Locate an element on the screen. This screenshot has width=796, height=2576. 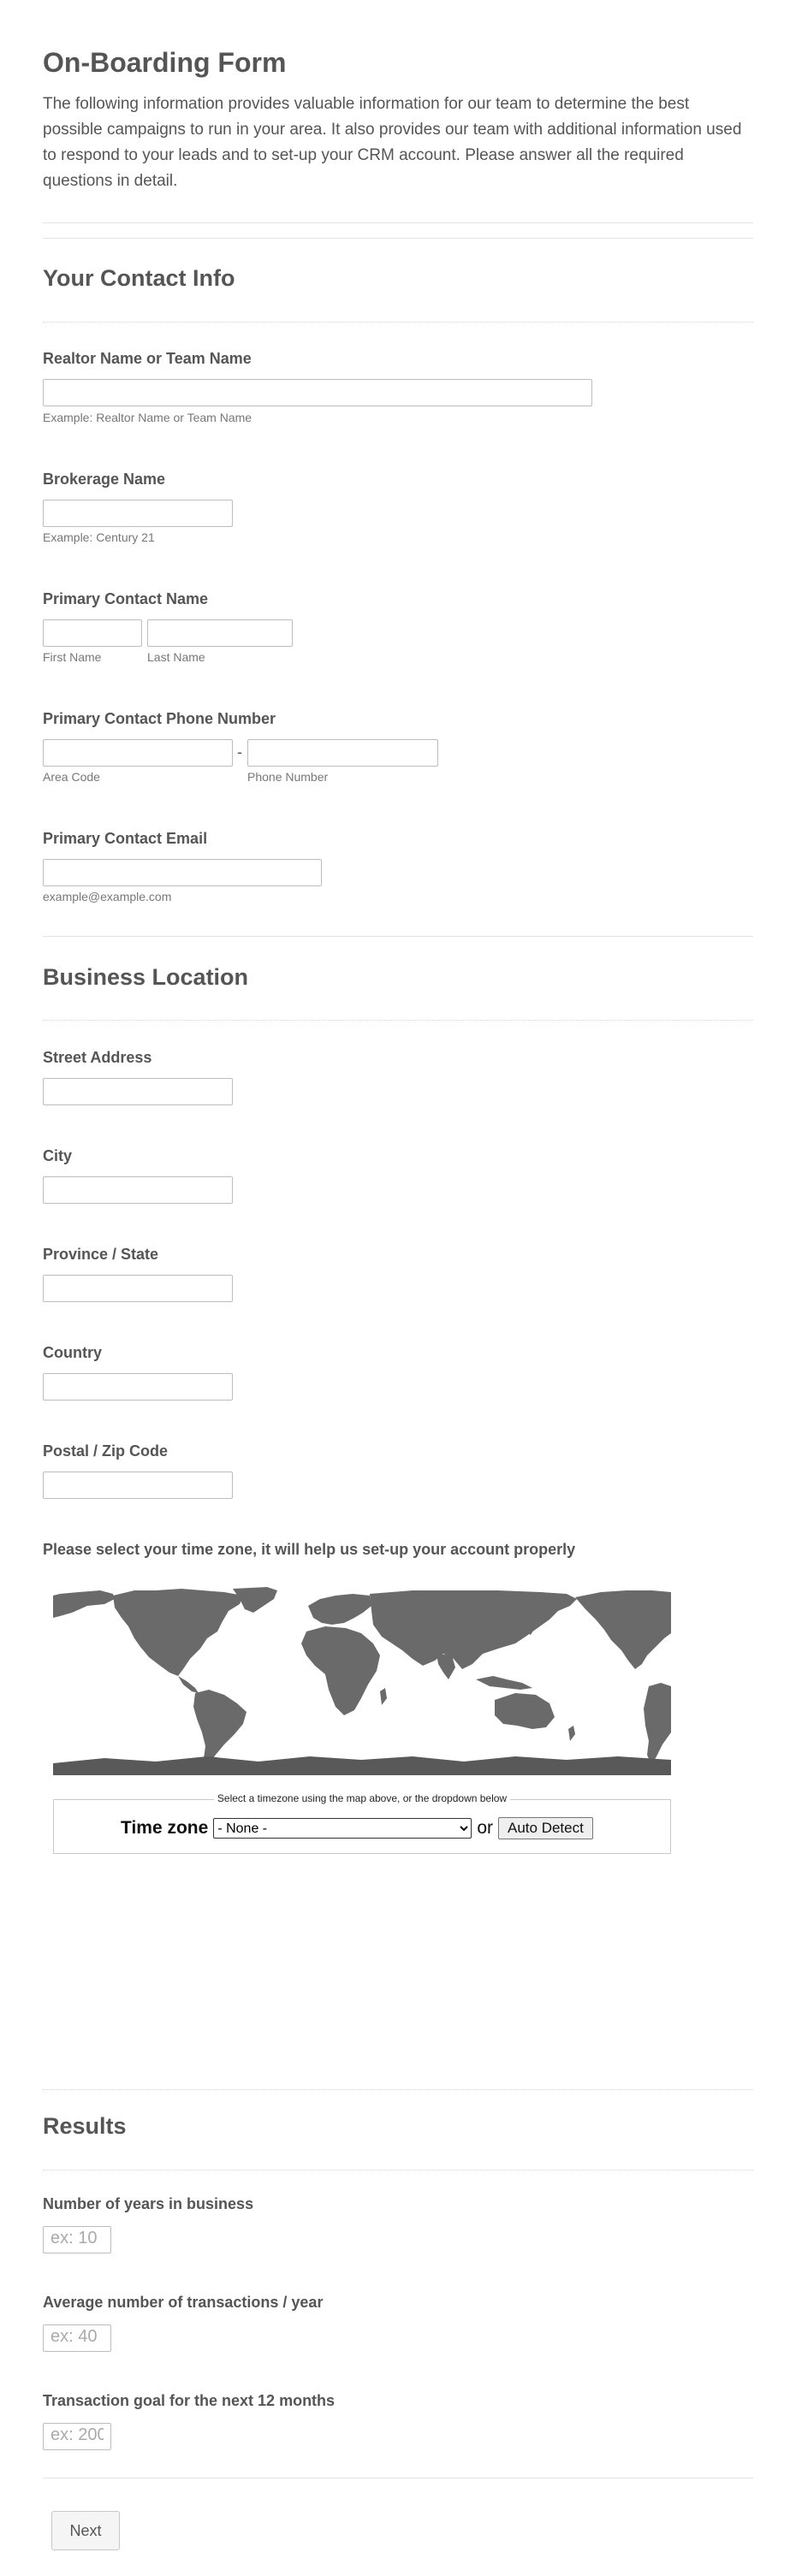
realtor-name-input is located at coordinates (317, 392).